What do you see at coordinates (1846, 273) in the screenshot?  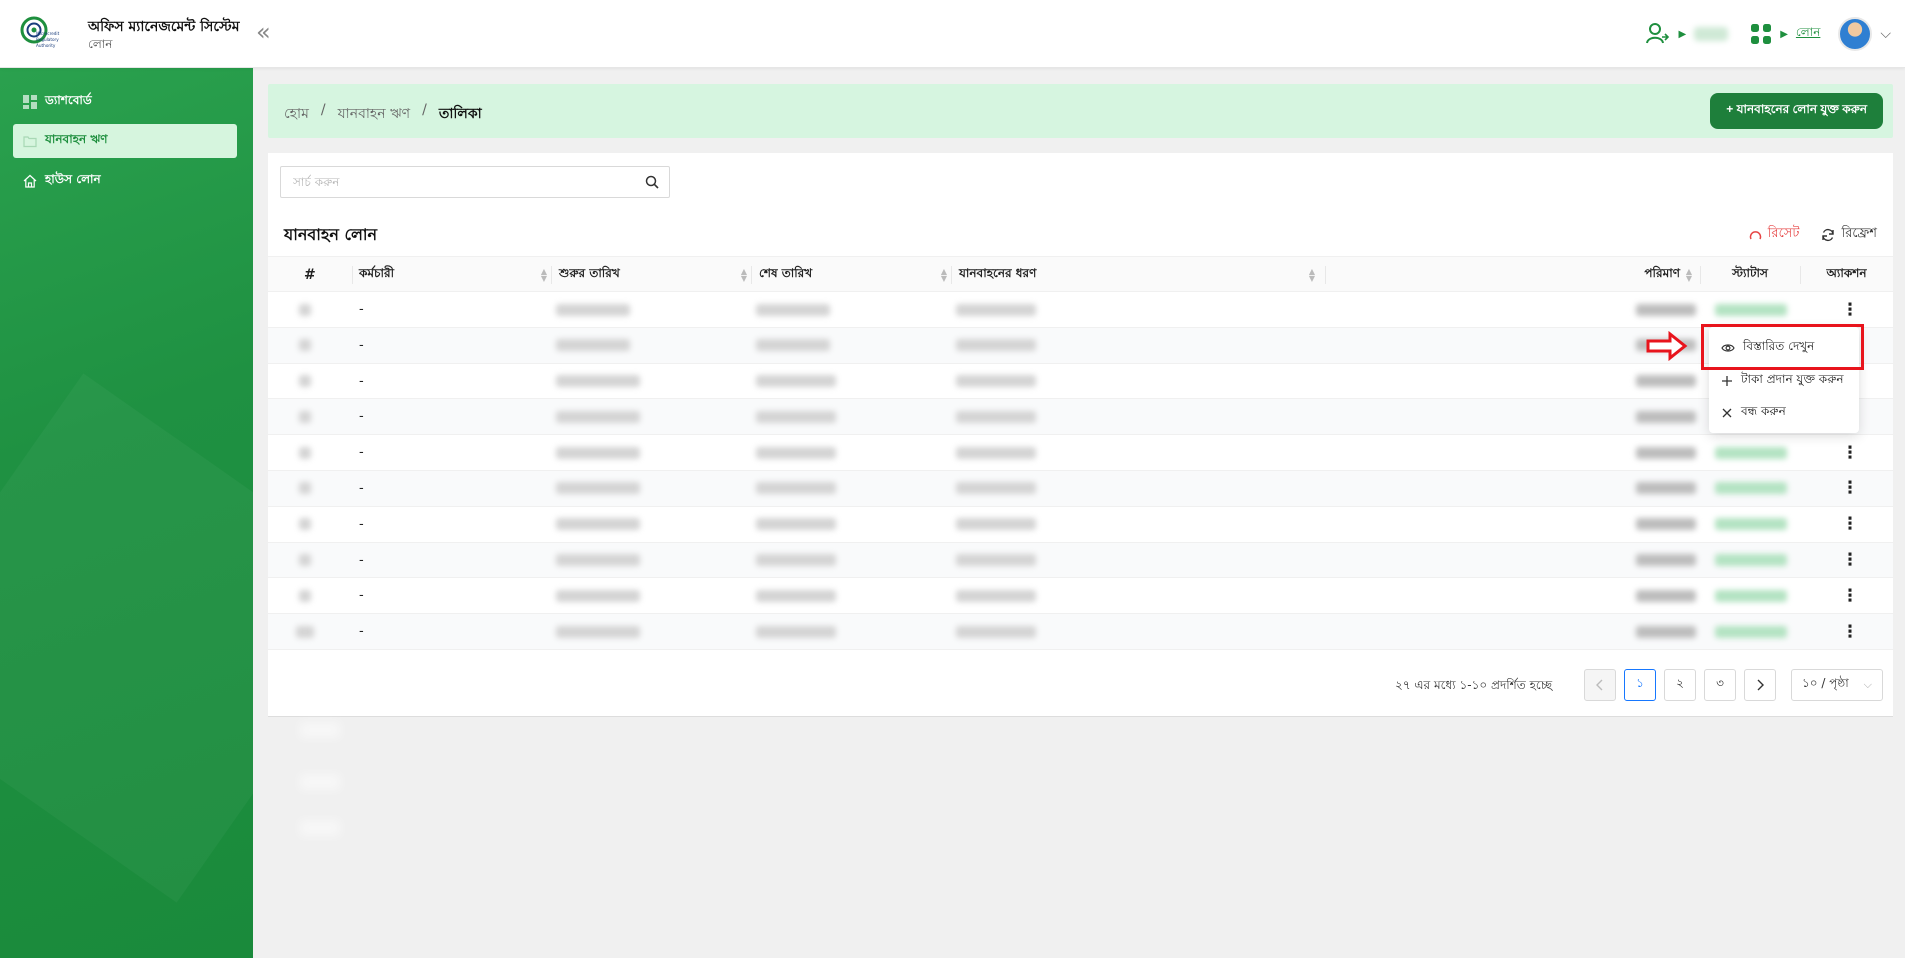 I see `col-action: অ্যাকশন` at bounding box center [1846, 273].